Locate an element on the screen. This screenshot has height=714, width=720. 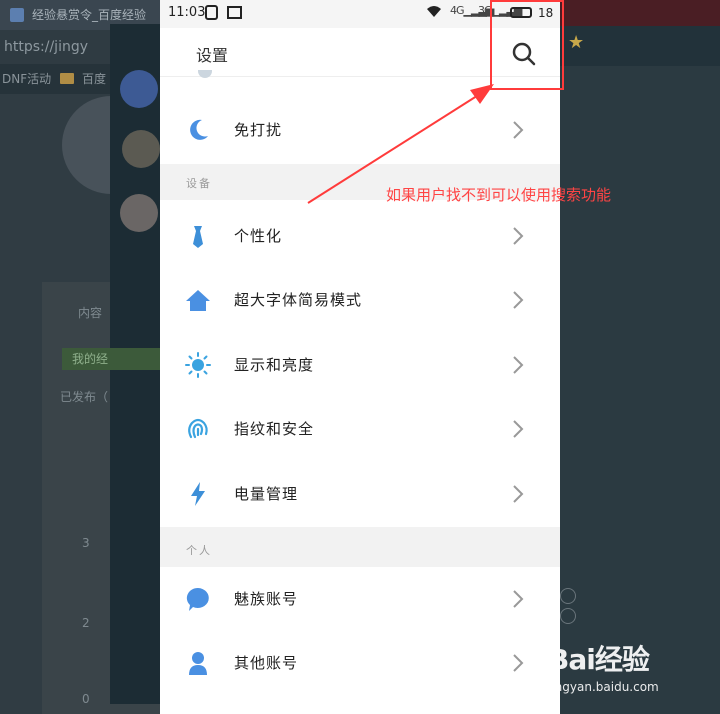
watermark-url: jingyan.baidu.com is located at coordinates (603, 687).